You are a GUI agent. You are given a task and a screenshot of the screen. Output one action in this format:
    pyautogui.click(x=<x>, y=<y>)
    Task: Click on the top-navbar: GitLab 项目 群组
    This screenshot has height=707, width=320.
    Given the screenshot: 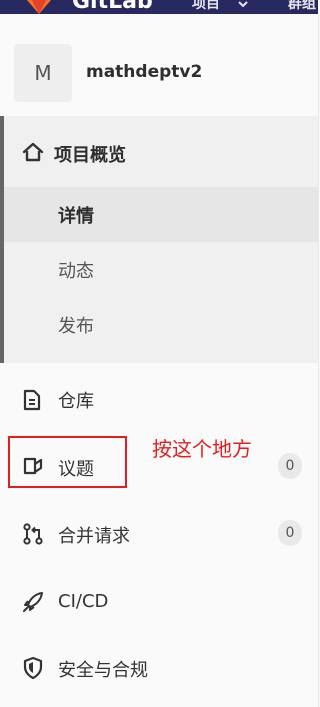 What is the action you would take?
    pyautogui.click(x=159, y=7)
    